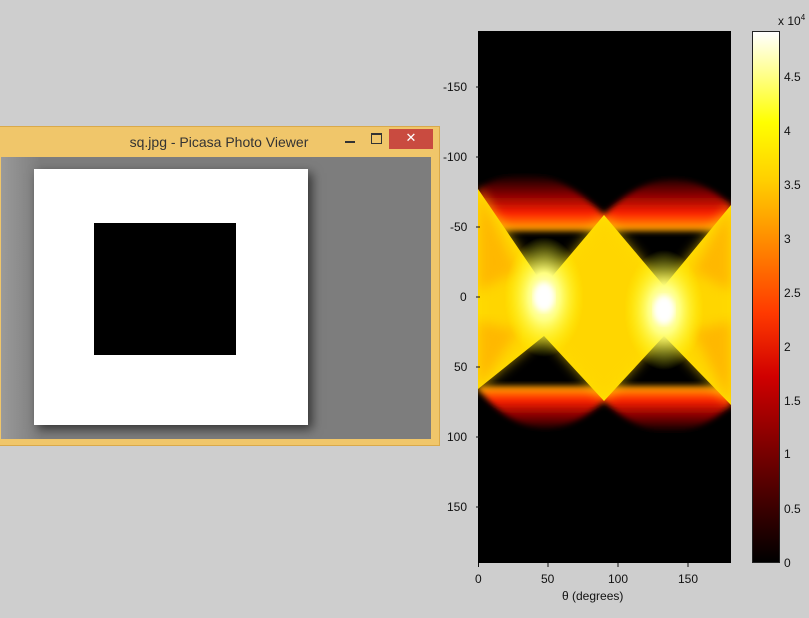 The image size is (809, 618). I want to click on colorbar-tick-label: 1, so click(787, 454).